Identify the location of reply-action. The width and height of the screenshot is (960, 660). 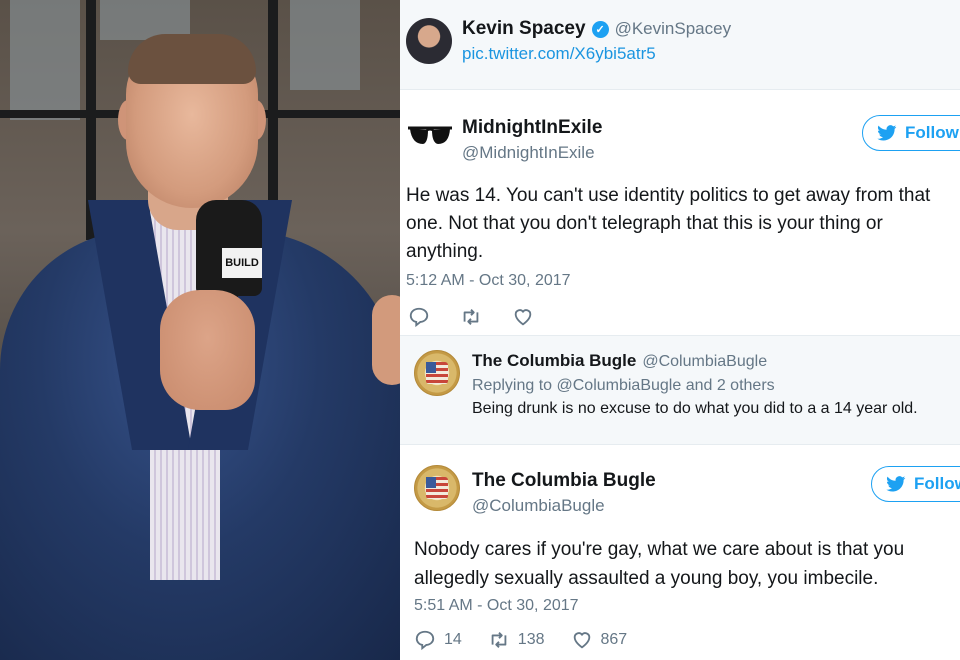
(419, 317).